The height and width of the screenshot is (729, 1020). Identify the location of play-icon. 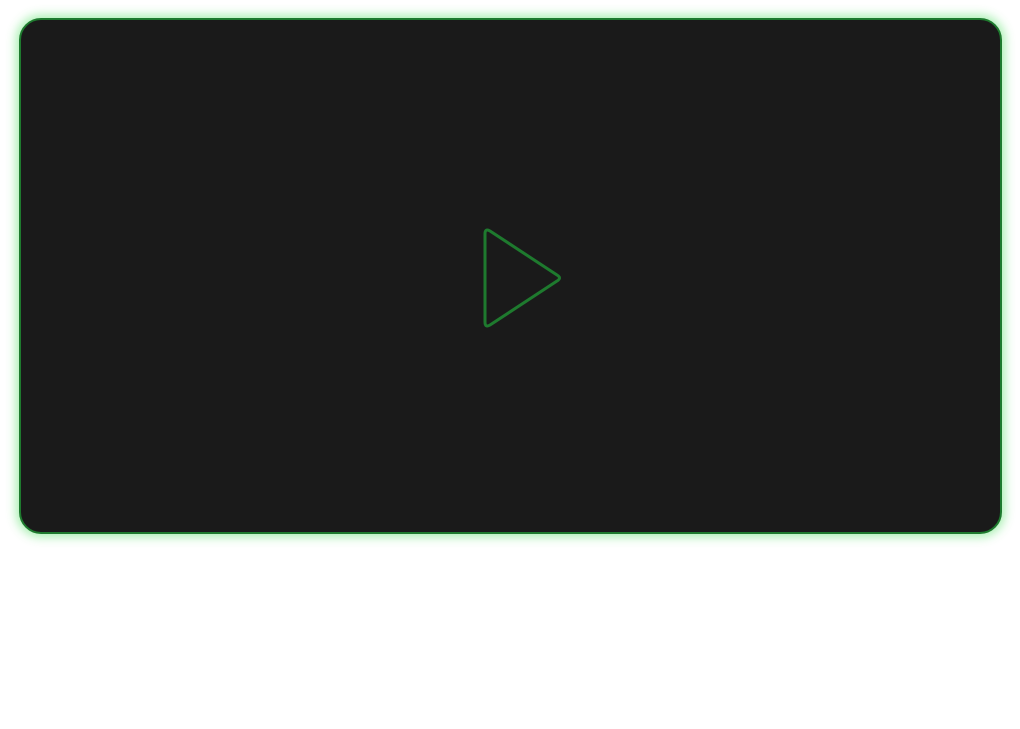
(522, 278).